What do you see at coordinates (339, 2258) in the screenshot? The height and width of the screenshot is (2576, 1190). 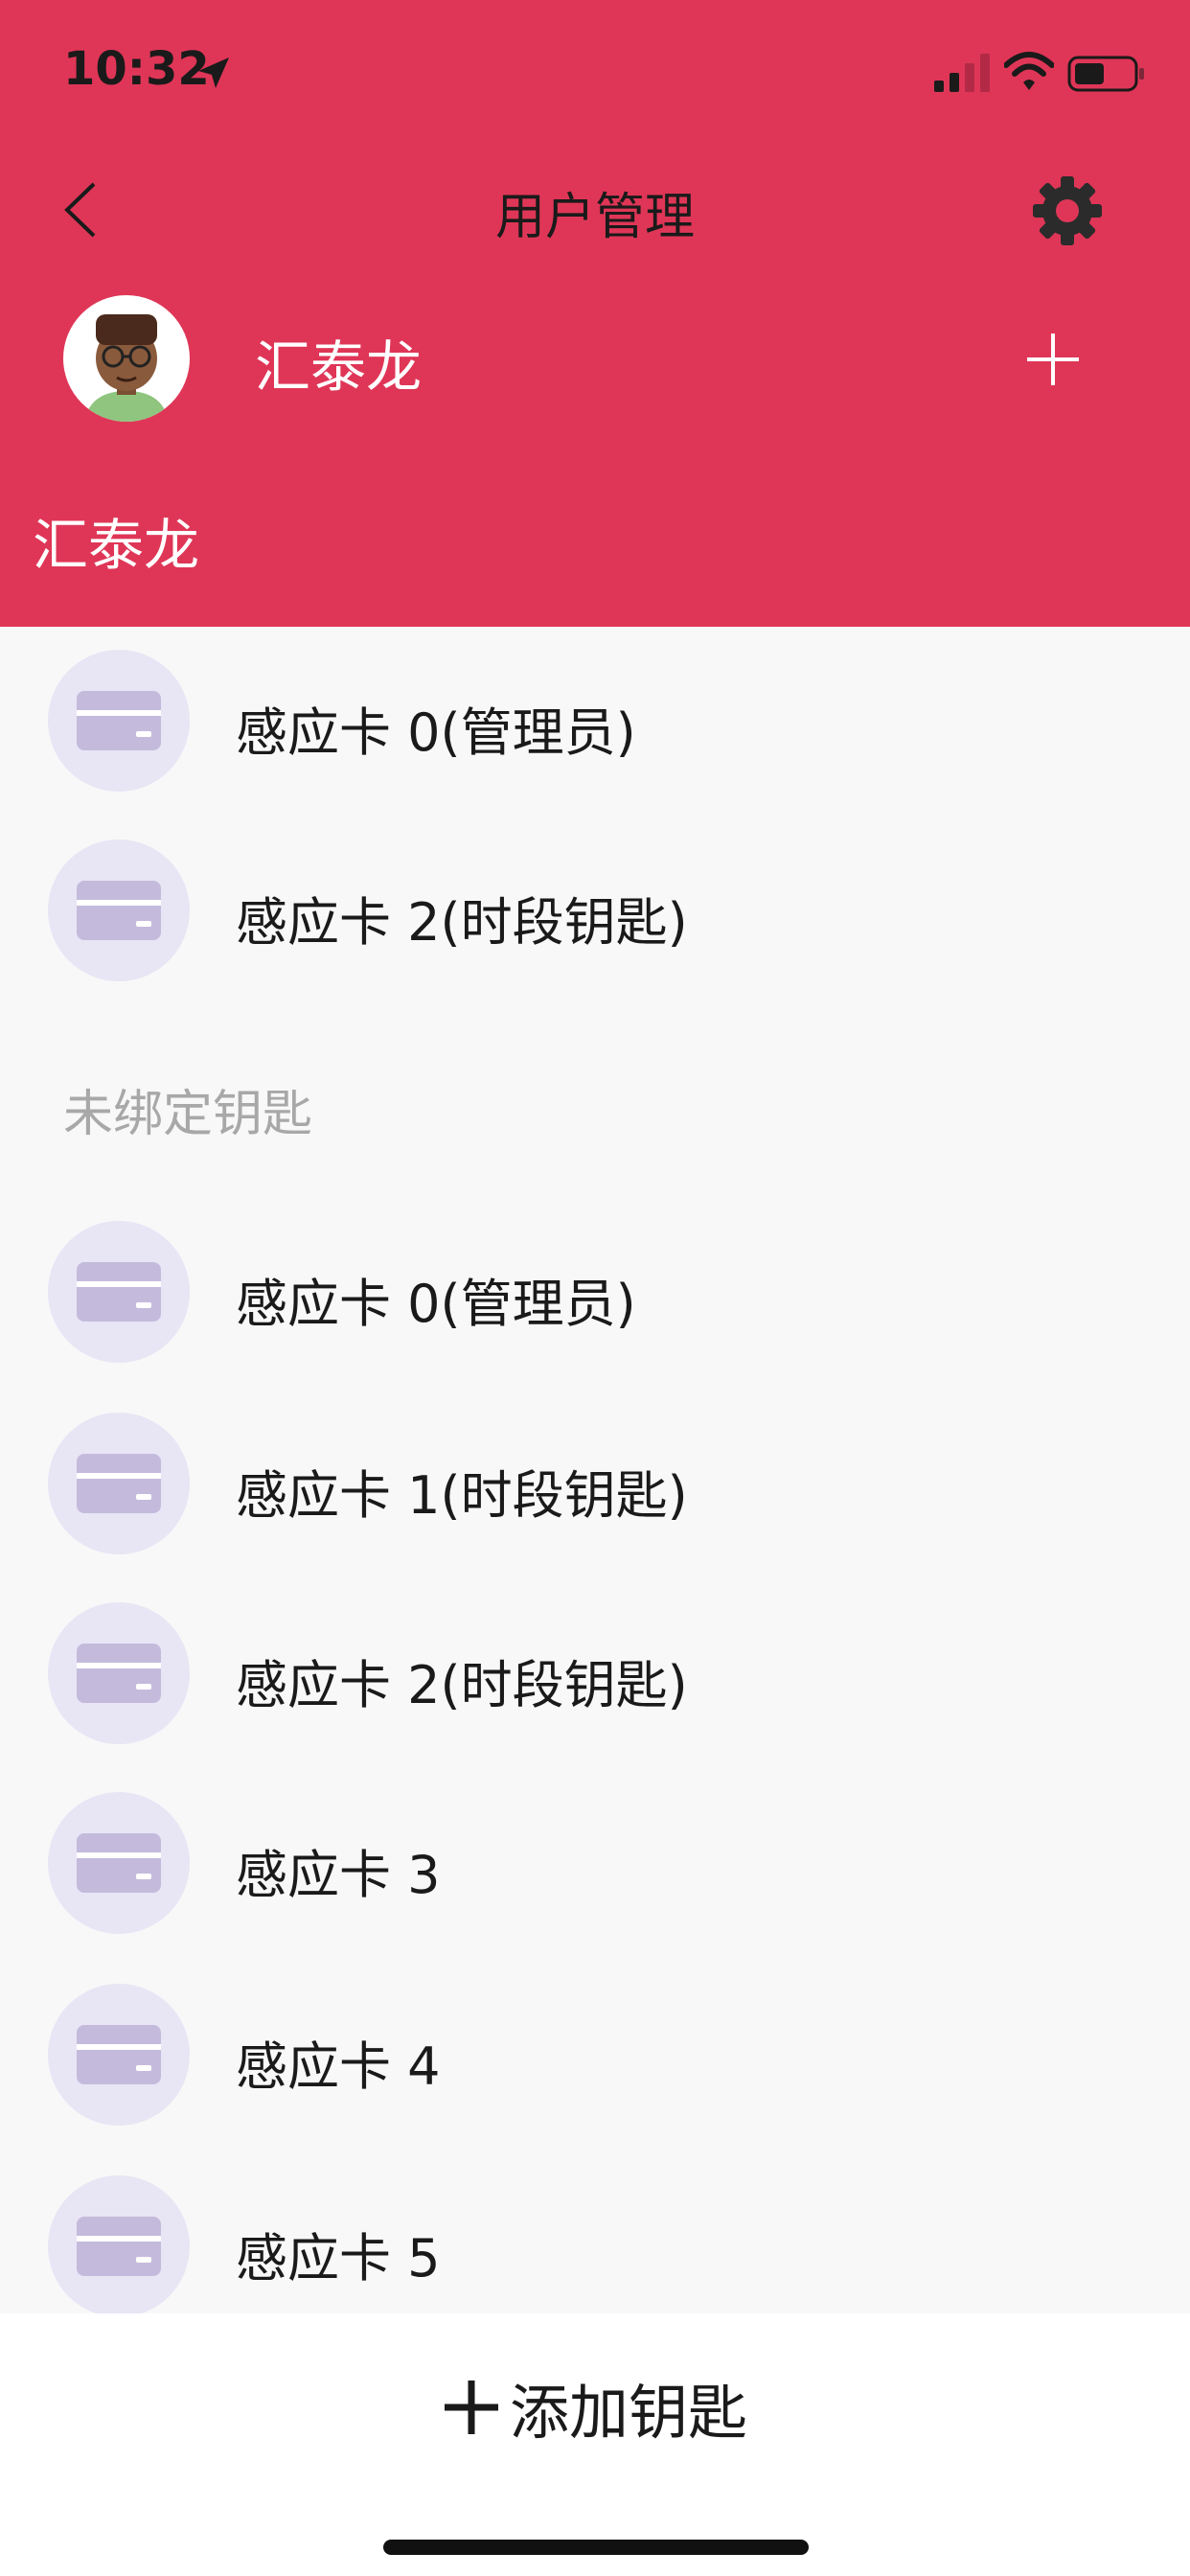 I see `key-label: 感应卡 5` at bounding box center [339, 2258].